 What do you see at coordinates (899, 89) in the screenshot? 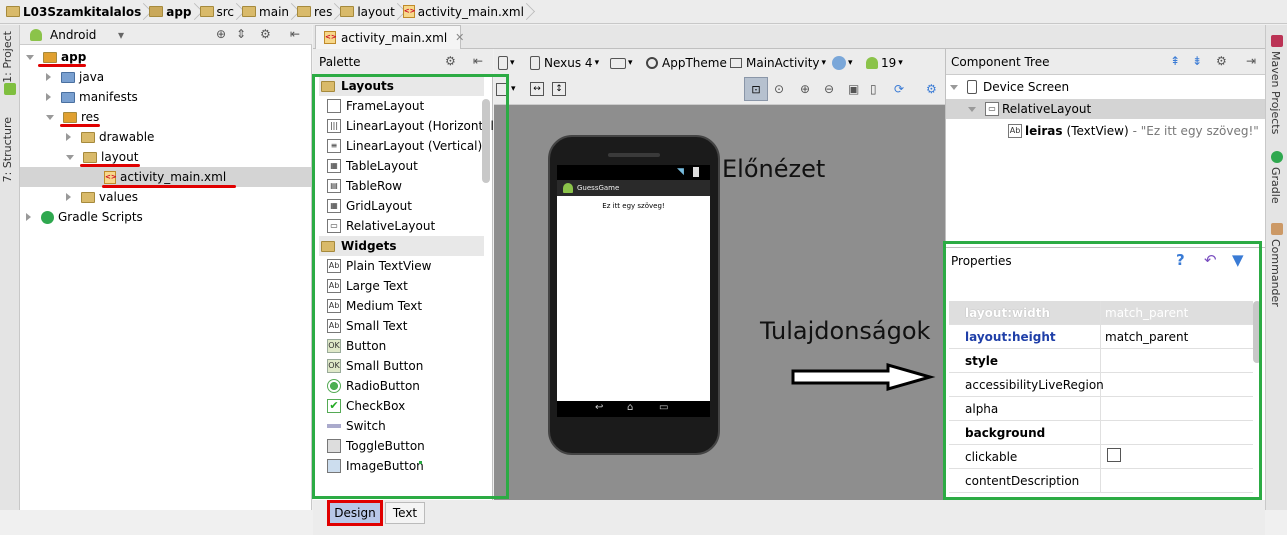
I see `refresh-icon: ⟳` at bounding box center [899, 89].